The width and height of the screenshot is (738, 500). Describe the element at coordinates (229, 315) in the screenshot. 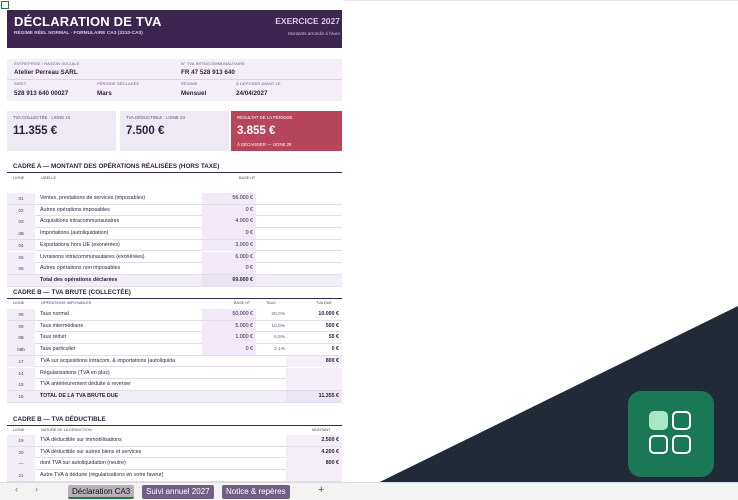

I see `base-ht-cell: 50.000 €` at that location.